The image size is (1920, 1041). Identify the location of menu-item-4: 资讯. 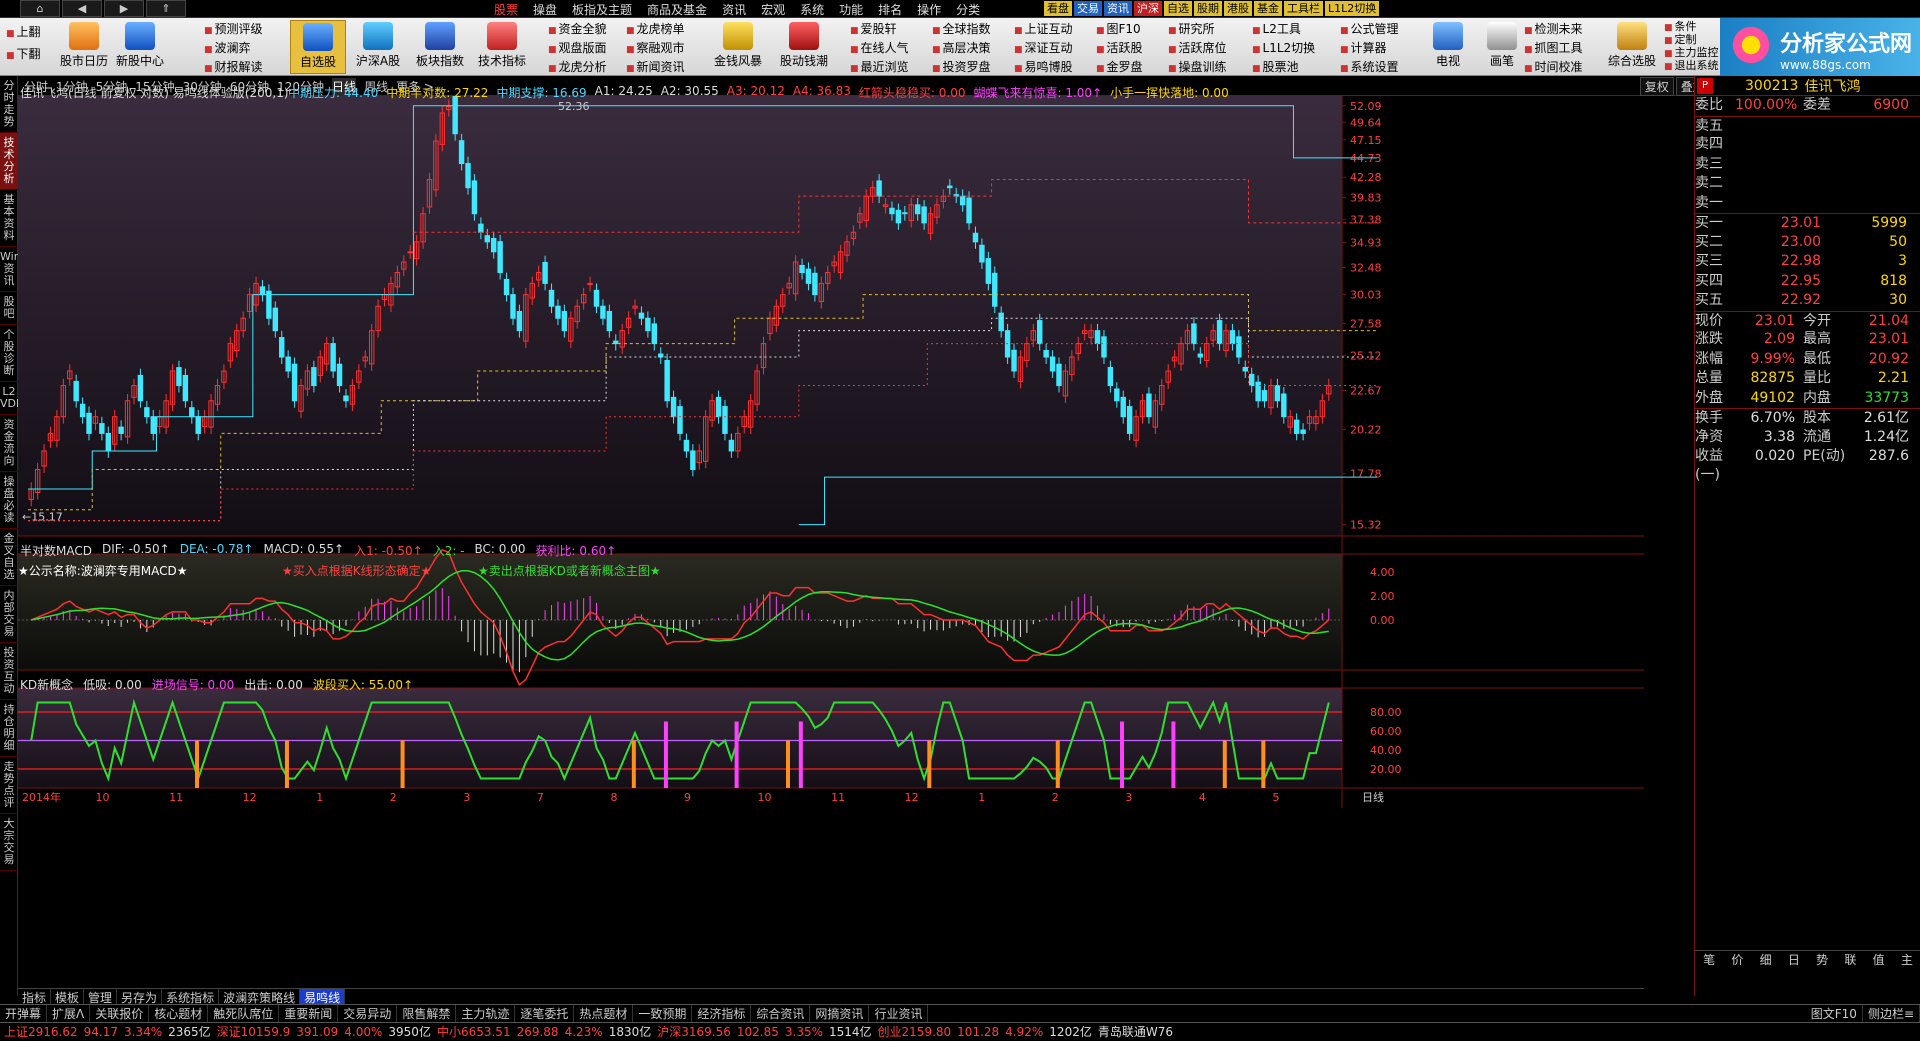
(734, 9).